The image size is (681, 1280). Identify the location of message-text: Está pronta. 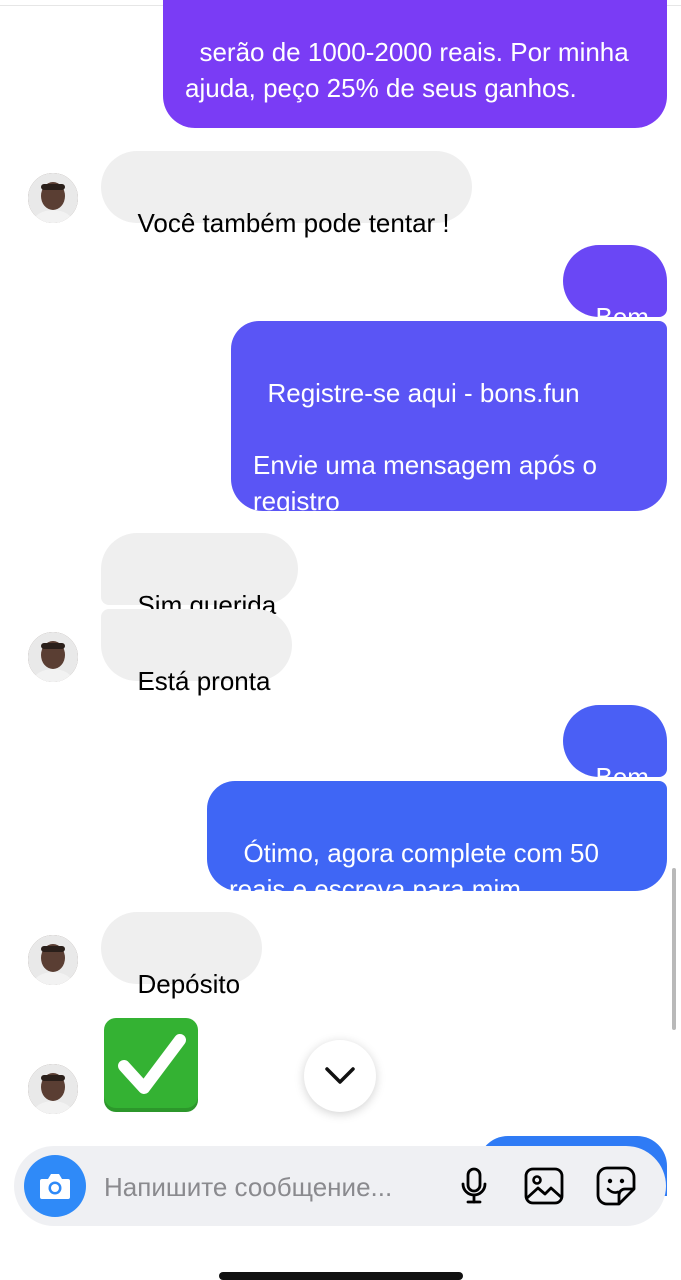
(204, 681).